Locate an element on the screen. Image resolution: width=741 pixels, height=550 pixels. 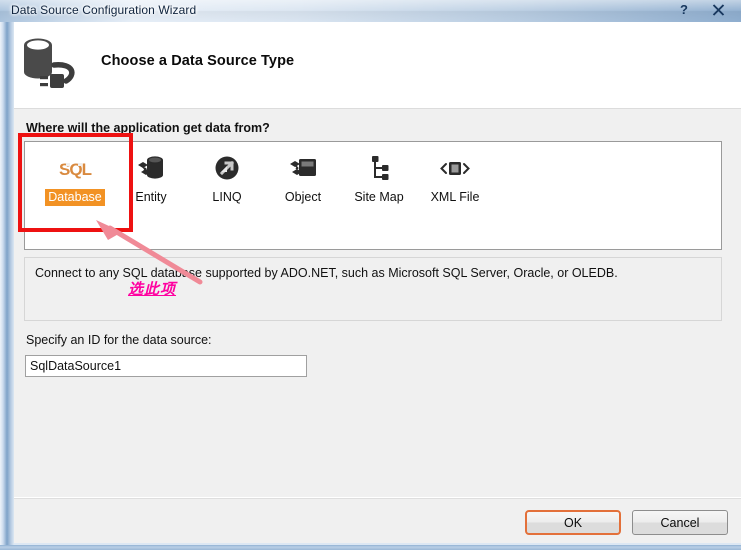
xml-file-icon is located at coordinates (455, 168).